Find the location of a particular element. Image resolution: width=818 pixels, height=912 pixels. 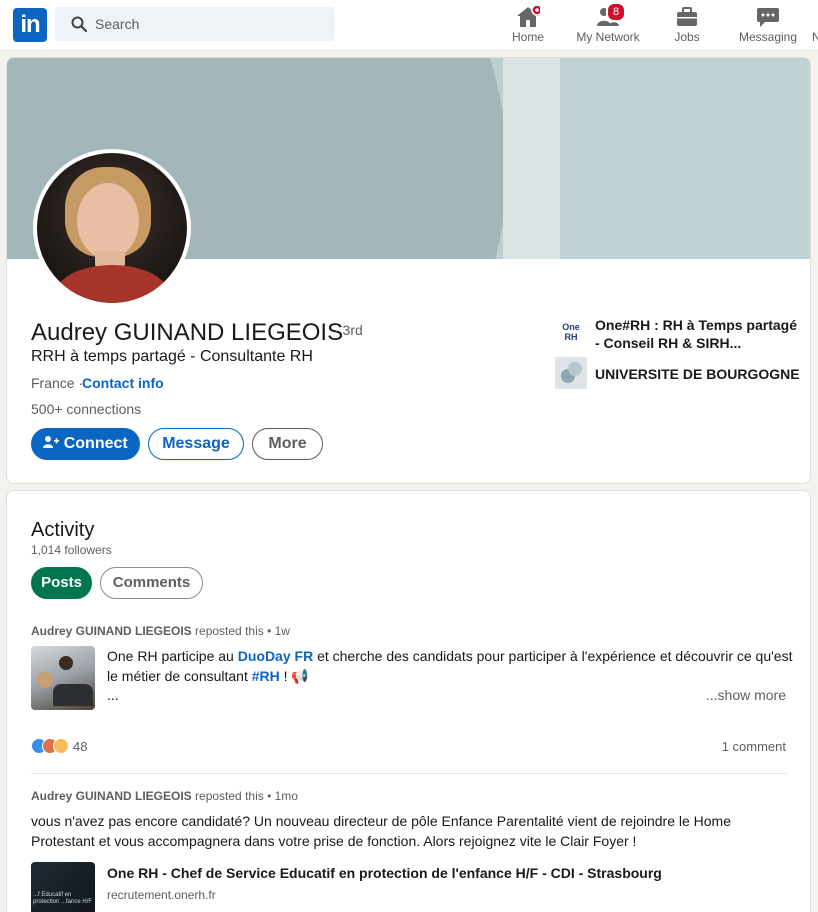

messaging-icon is located at coordinates (768, 17).